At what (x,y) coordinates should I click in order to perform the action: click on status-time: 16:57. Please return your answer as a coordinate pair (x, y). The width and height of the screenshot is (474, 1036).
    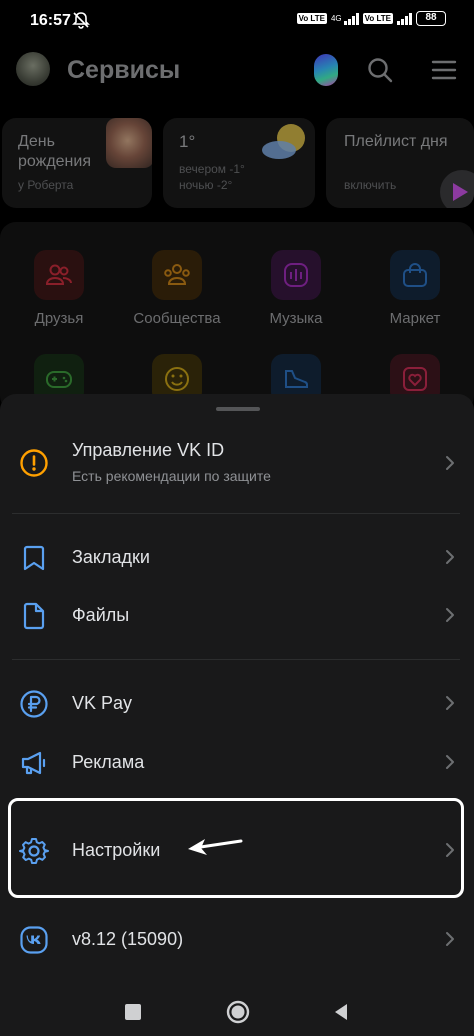
    Looking at the image, I should click on (50, 20).